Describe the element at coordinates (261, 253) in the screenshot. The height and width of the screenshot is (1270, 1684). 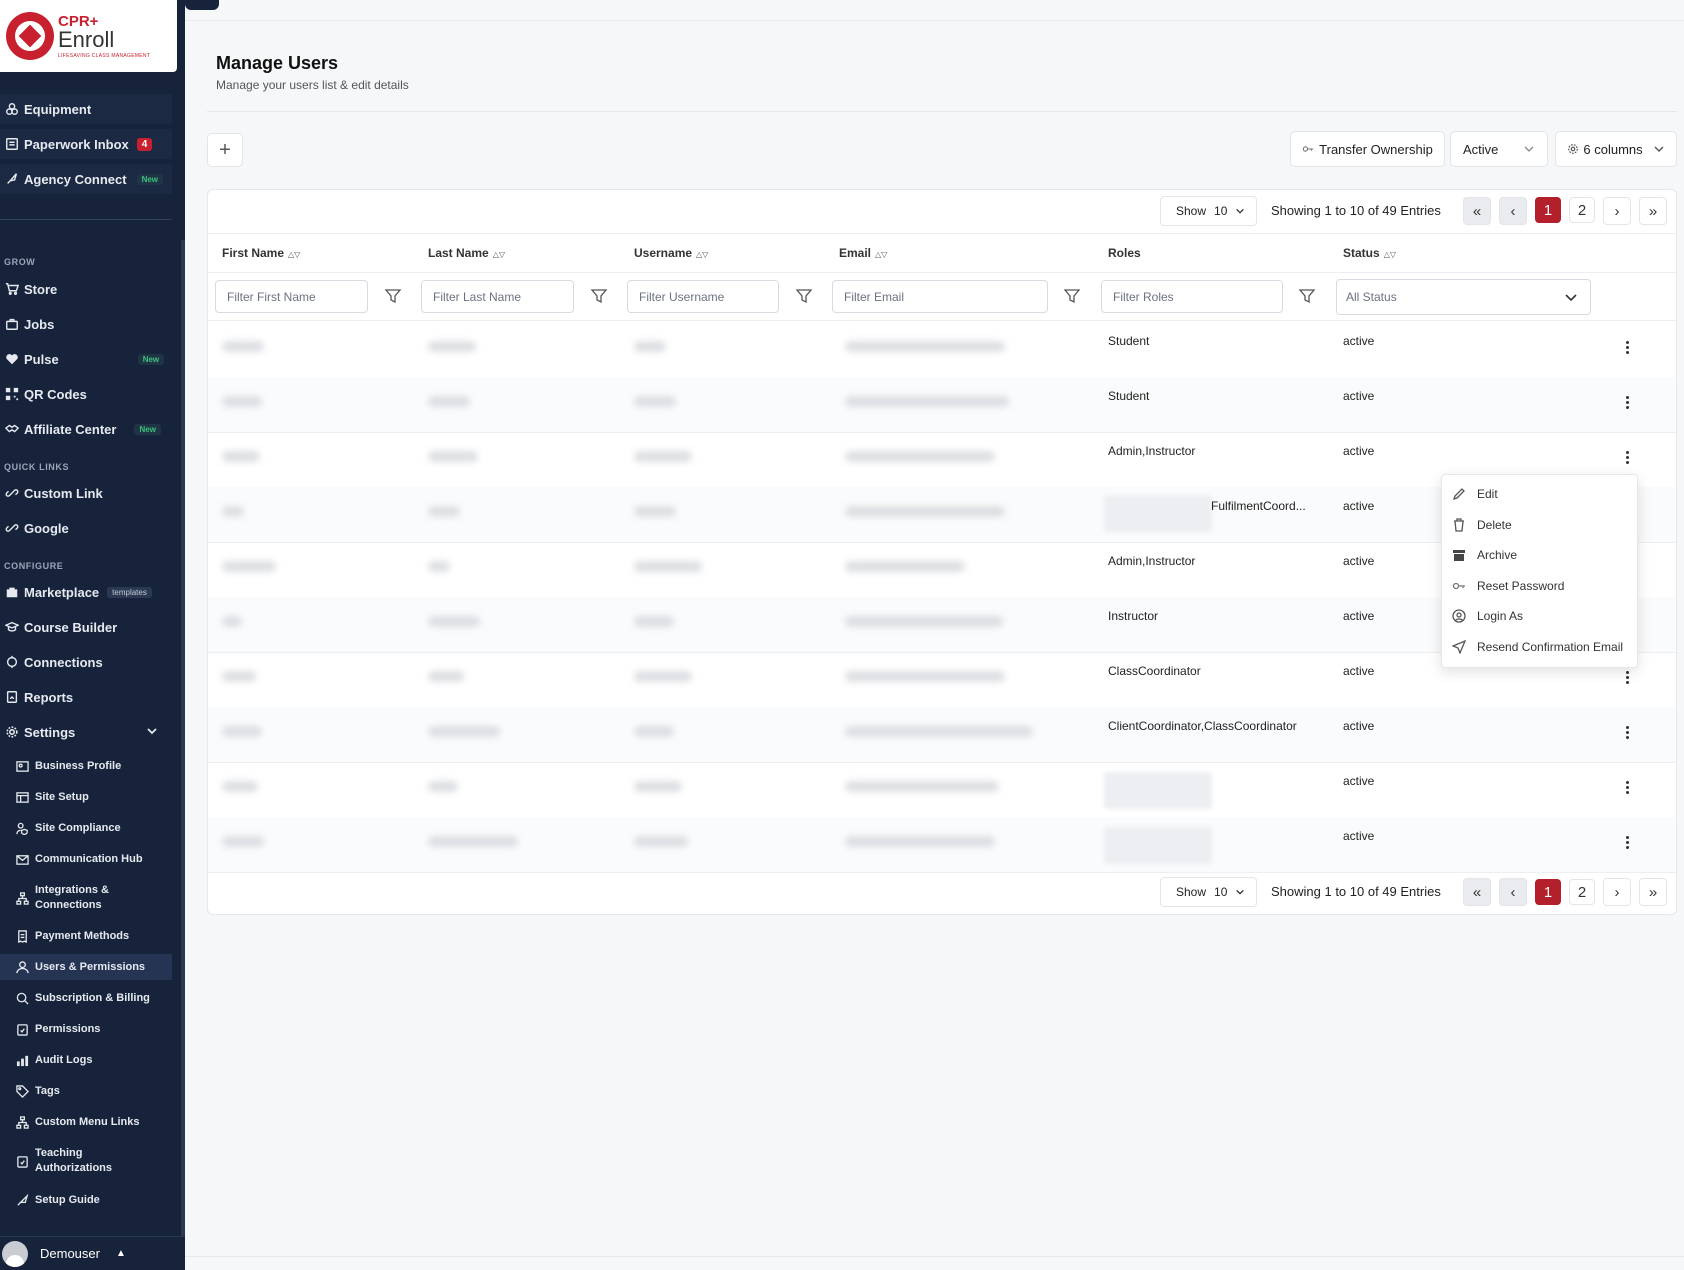
I see `column-header-first-name: First Name △▽` at that location.